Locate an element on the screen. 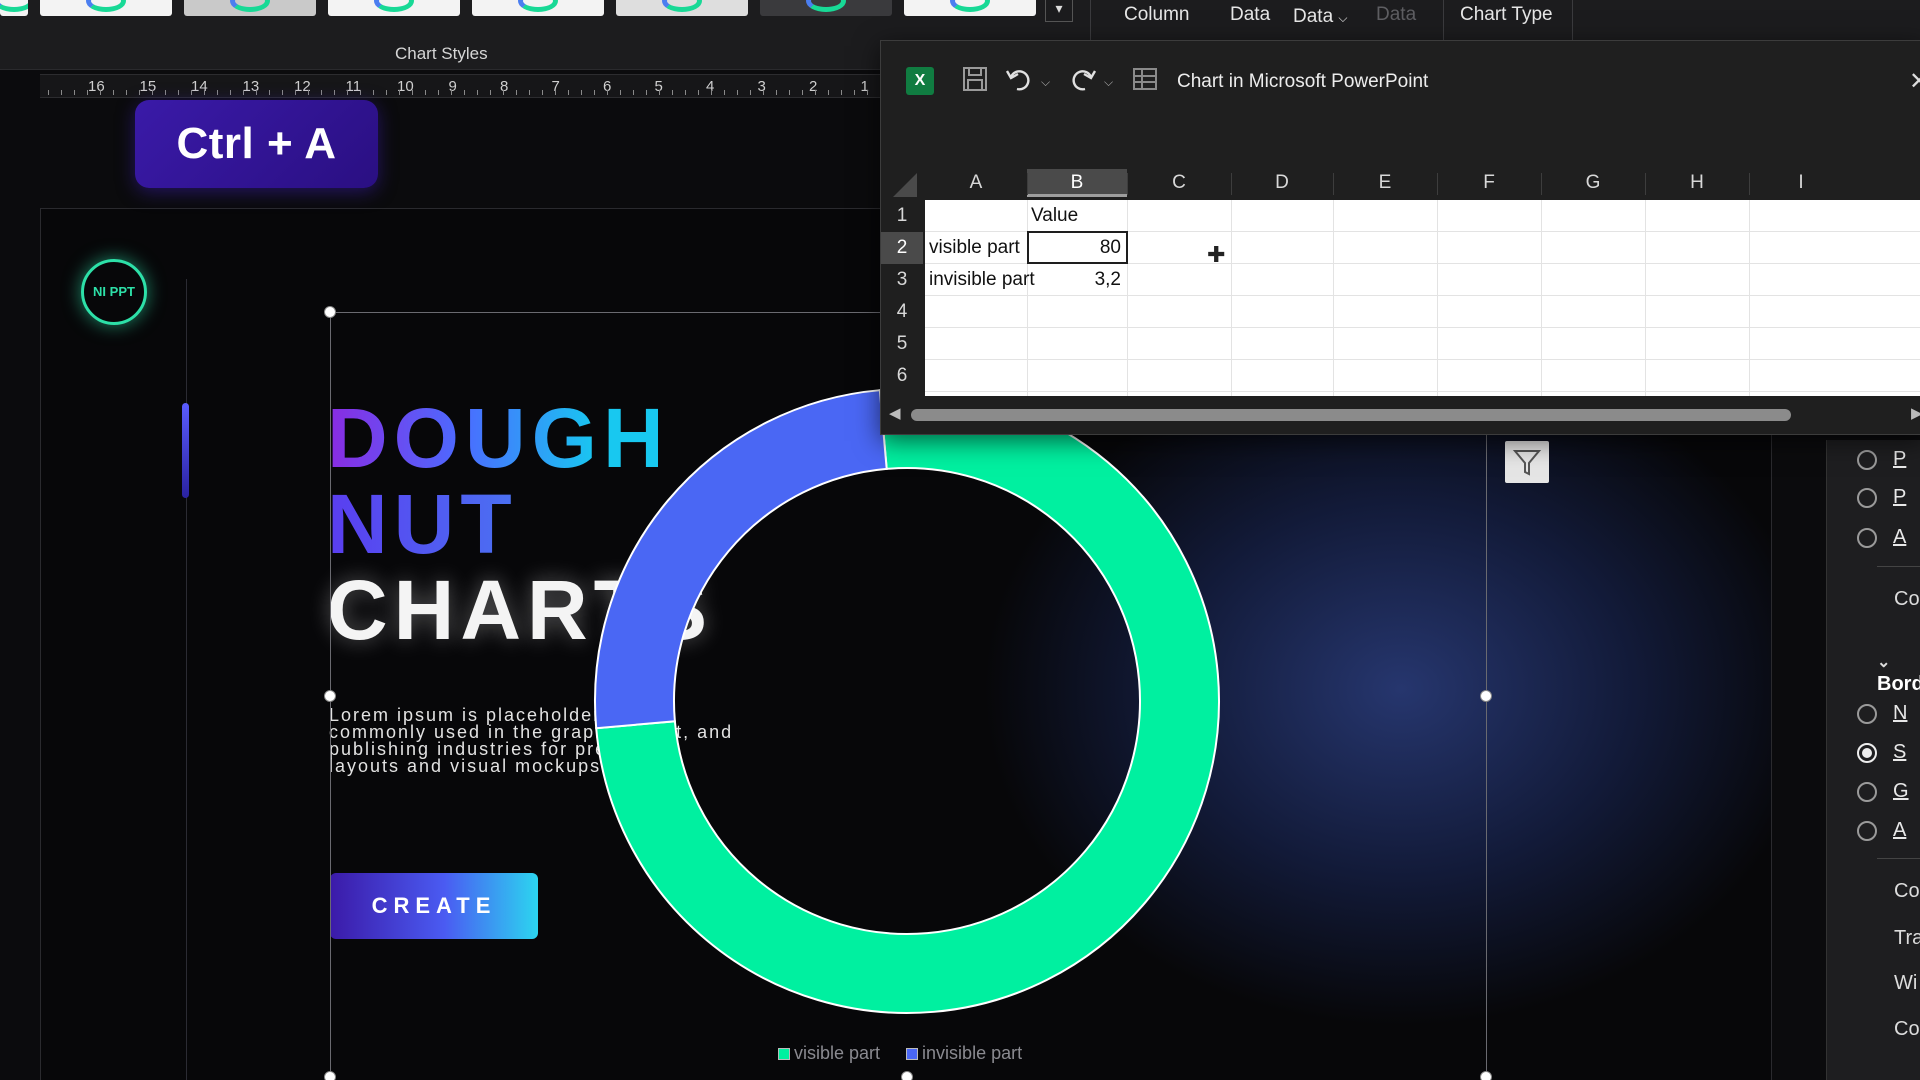  undo-icon is located at coordinates (1020, 82).